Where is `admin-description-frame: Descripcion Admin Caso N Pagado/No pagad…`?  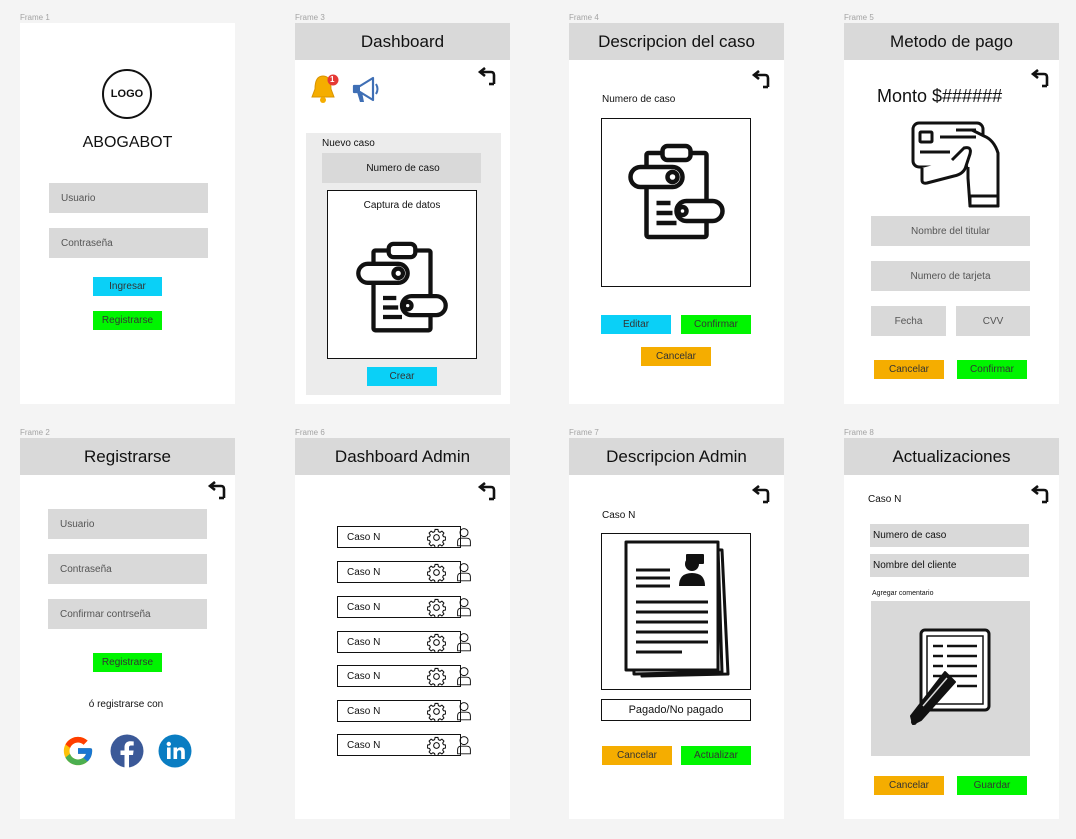 admin-description-frame: Descripcion Admin Caso N Pagado/No pagad… is located at coordinates (676, 628).